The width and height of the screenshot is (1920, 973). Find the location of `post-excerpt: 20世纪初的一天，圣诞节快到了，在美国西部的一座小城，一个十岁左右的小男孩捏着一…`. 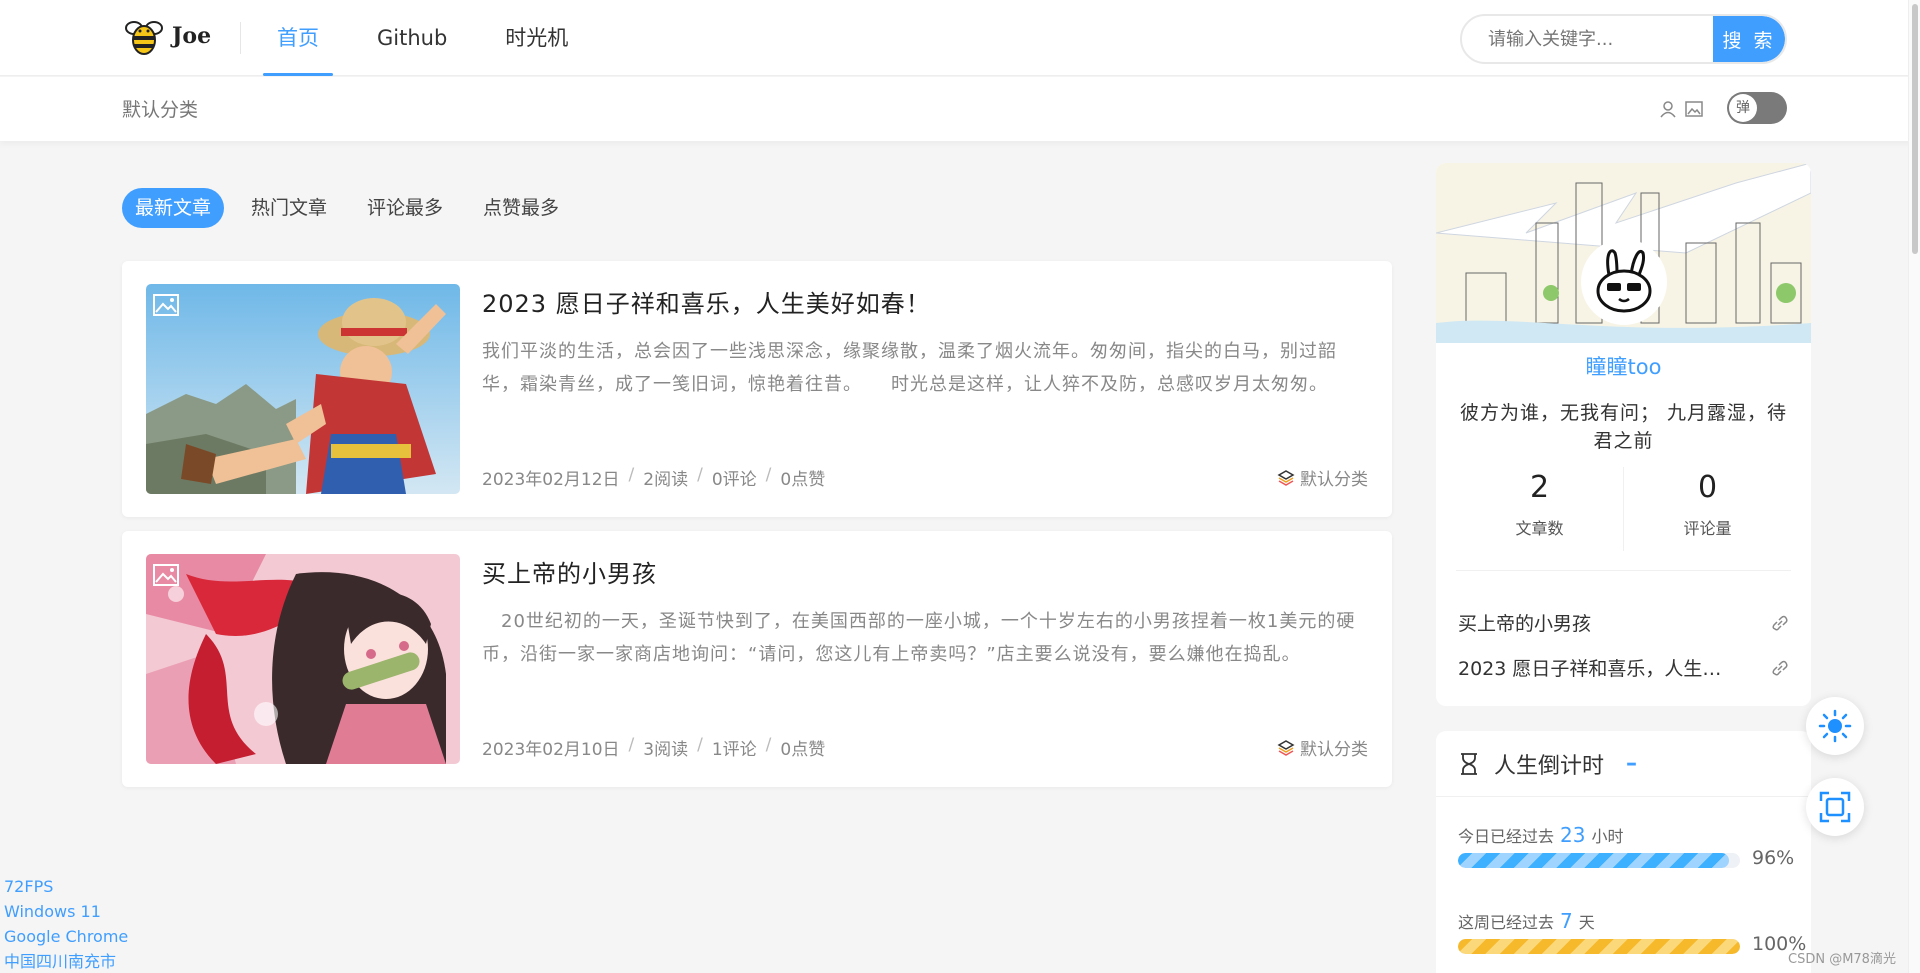

post-excerpt: 20世纪初的一天，圣诞节快到了，在美国西部的一座小城，一个十岁左右的小男孩捏着一… is located at coordinates (919, 638).